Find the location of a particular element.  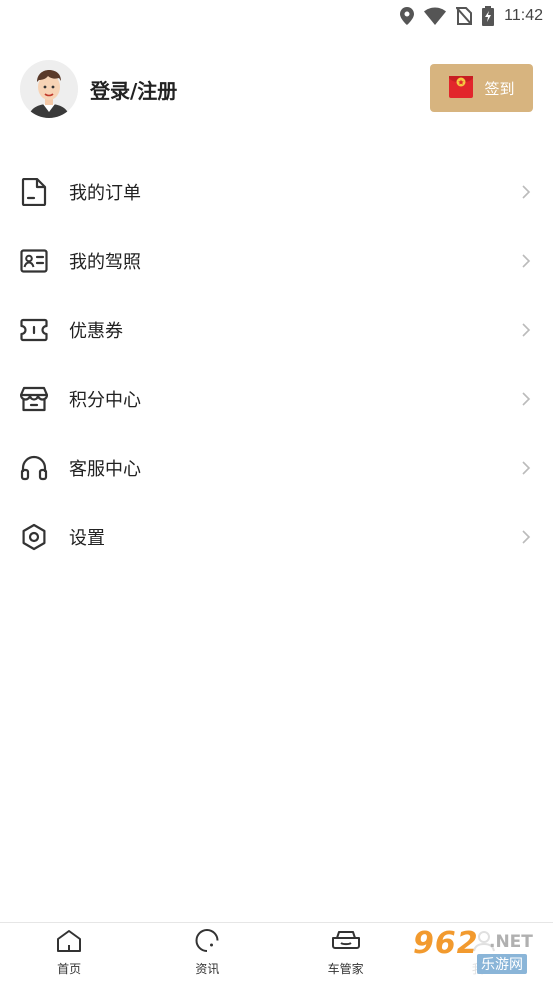

status-time: 11:42 is located at coordinates (523, 15).